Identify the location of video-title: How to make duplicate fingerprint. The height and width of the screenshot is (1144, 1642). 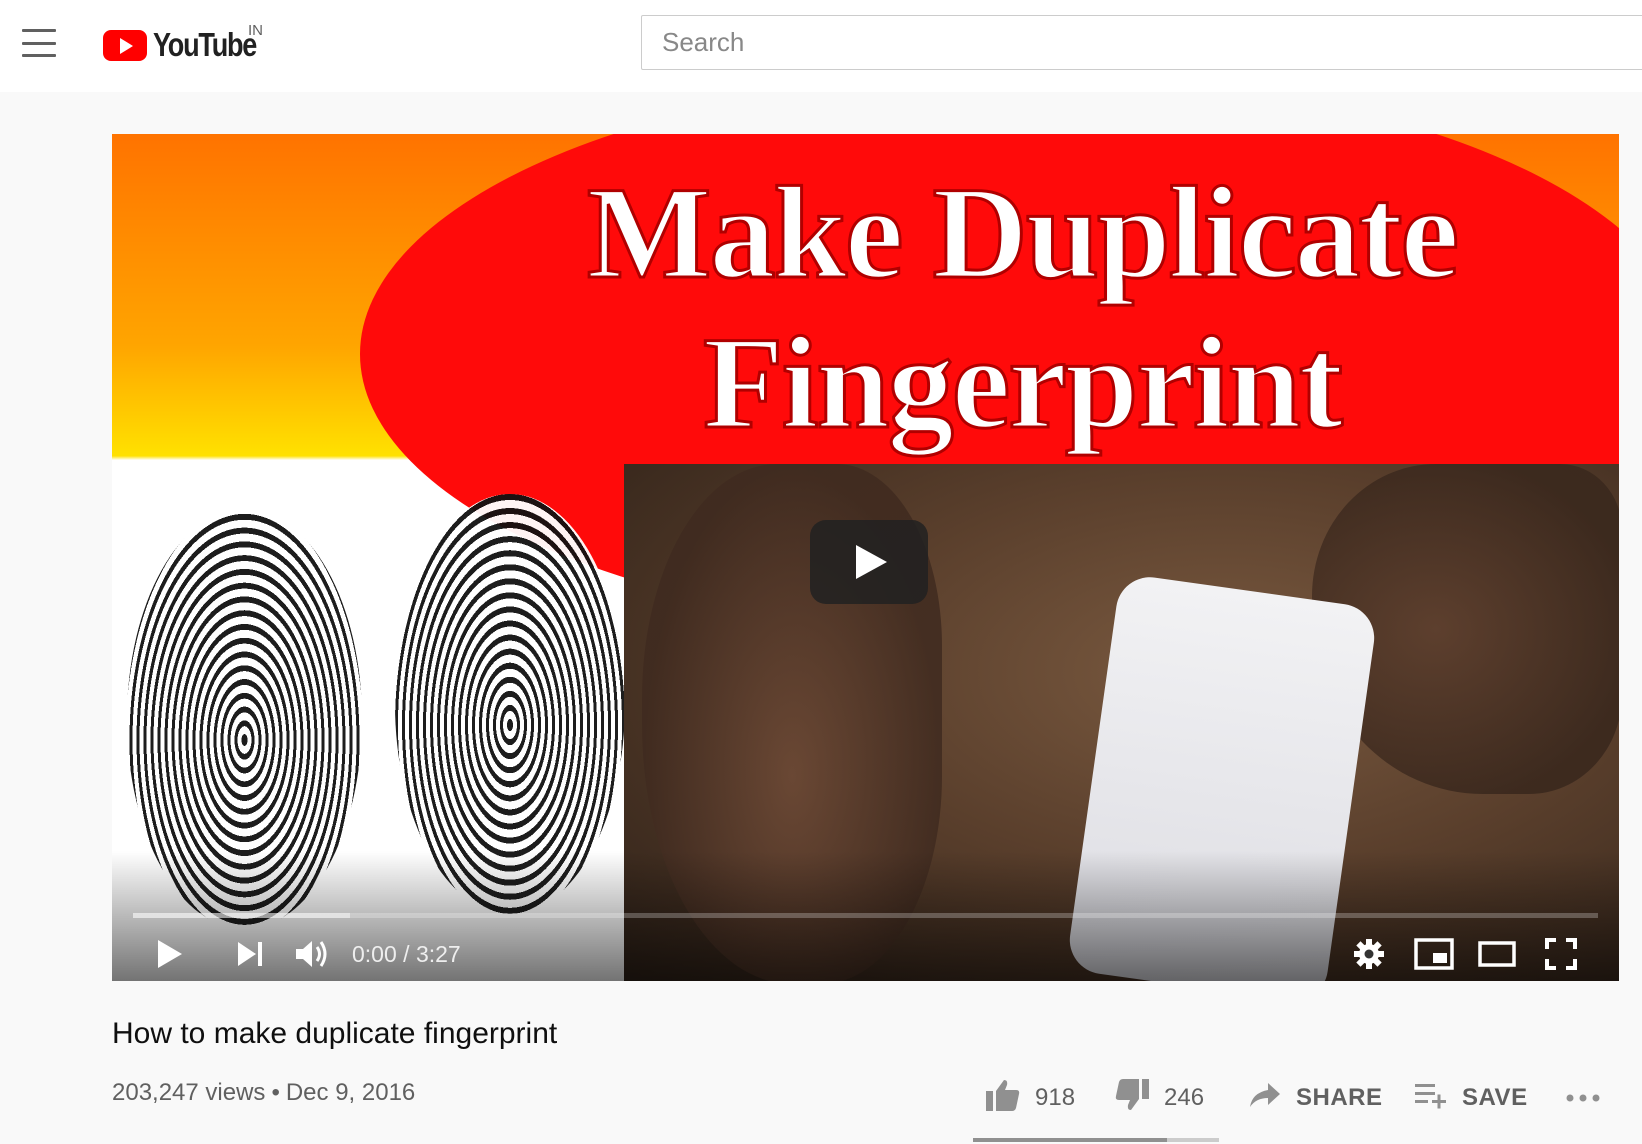
(335, 1033).